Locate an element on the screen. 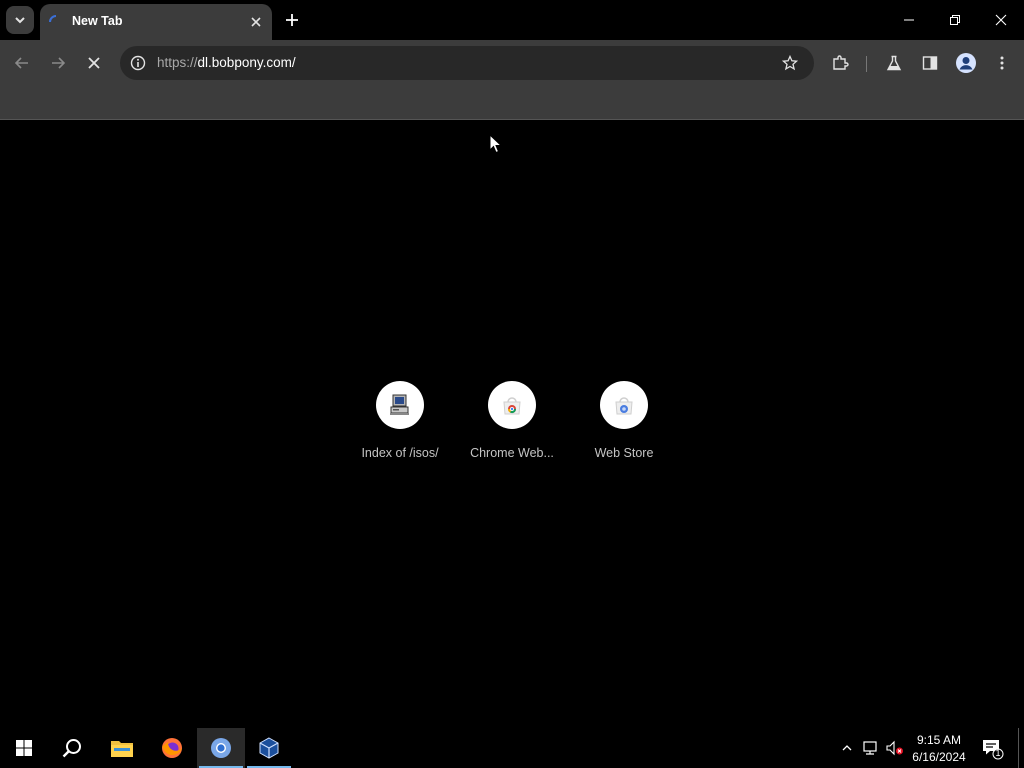 The image size is (1024, 768). browser-toolbar: https://dl.bobpony.com/ is located at coordinates (512, 63).